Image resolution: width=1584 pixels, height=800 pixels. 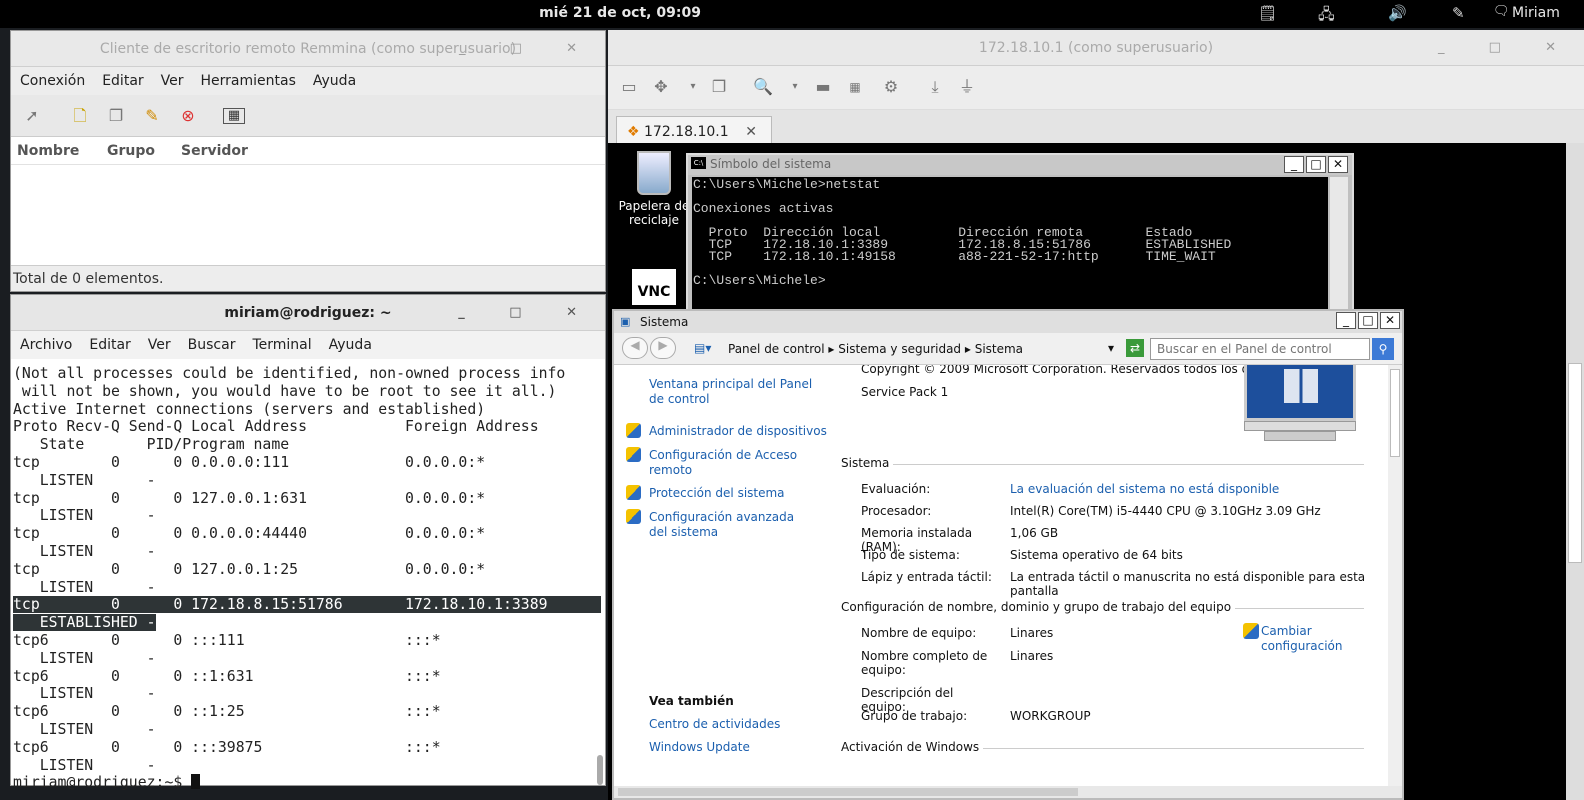 What do you see at coordinates (654, 287) in the screenshot?
I see `vnc-icon: VNC` at bounding box center [654, 287].